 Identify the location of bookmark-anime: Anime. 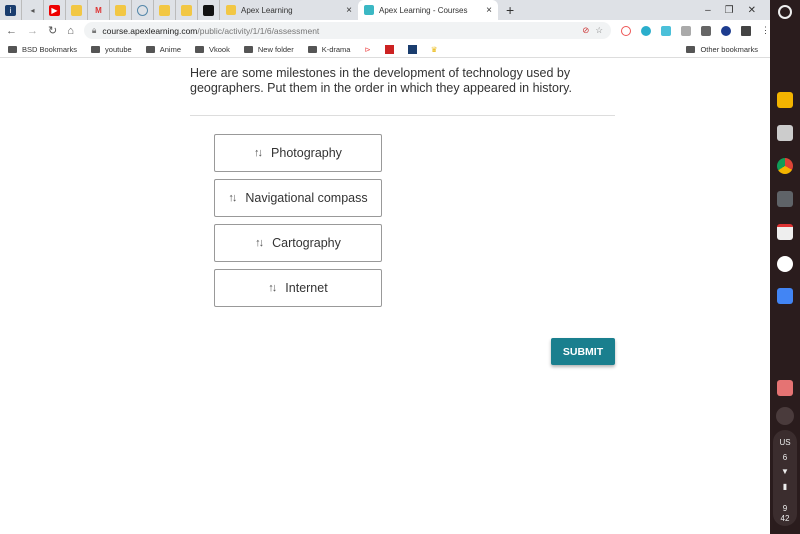
(163, 49).